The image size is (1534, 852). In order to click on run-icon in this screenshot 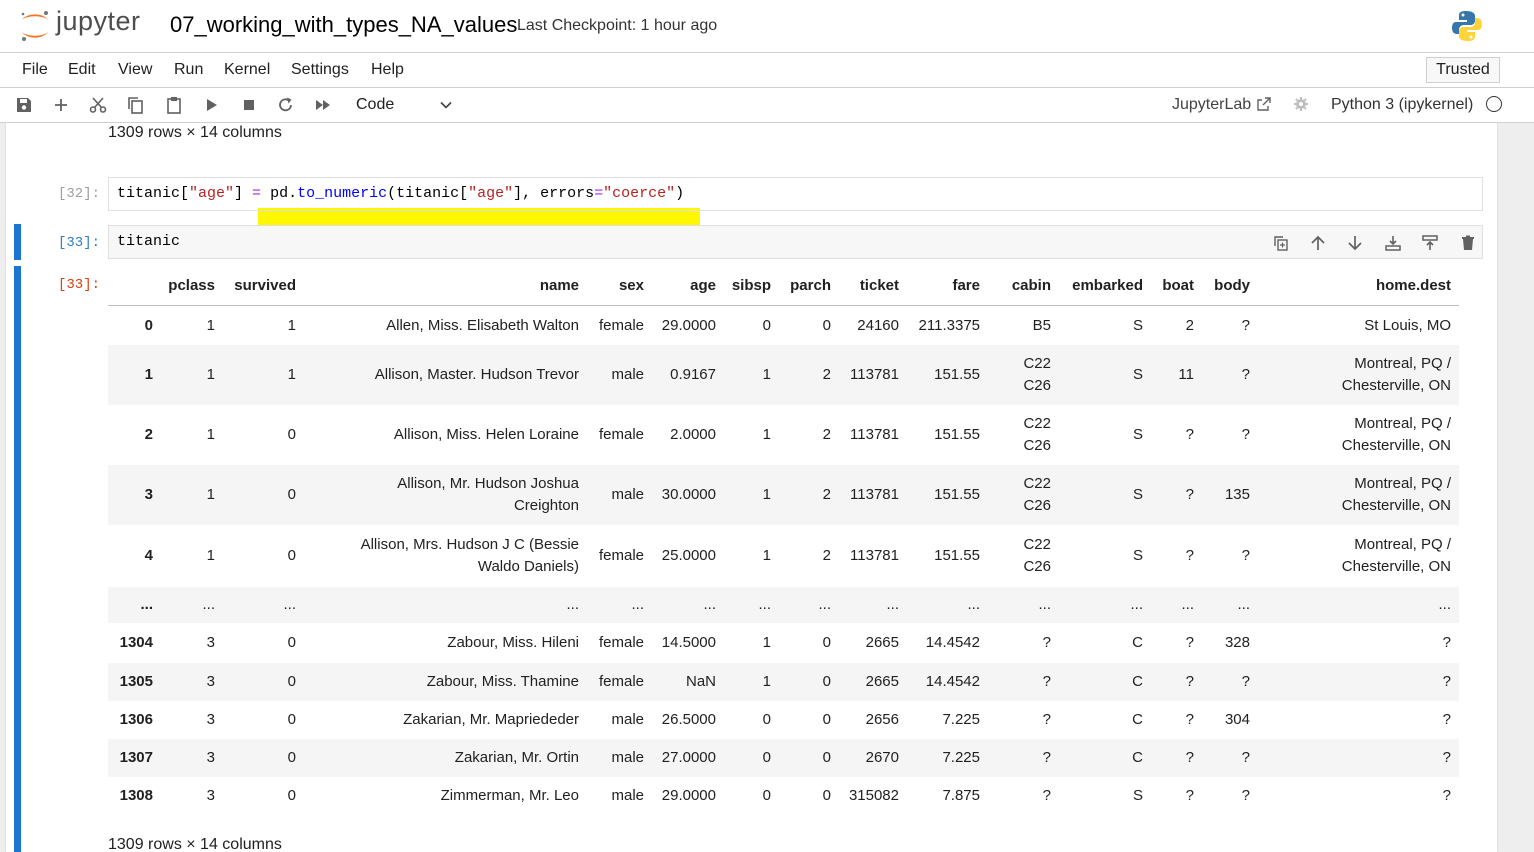, I will do `click(211, 105)`.